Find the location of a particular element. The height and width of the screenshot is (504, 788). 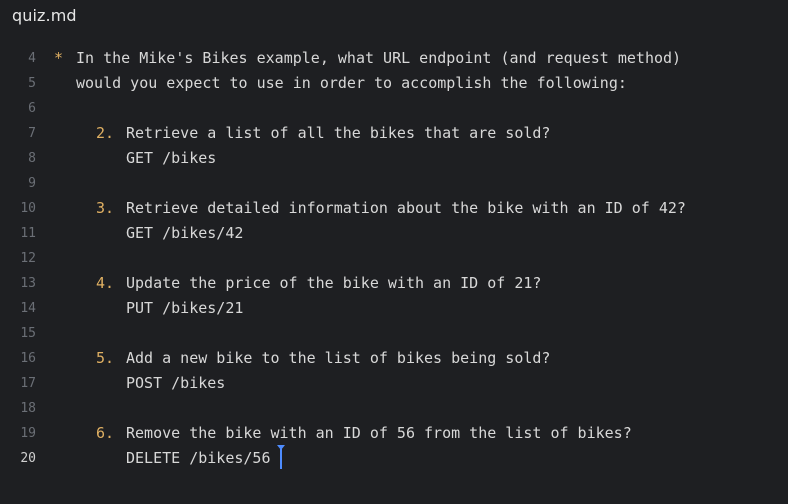

file-tab-title: quiz.md is located at coordinates (44, 15).